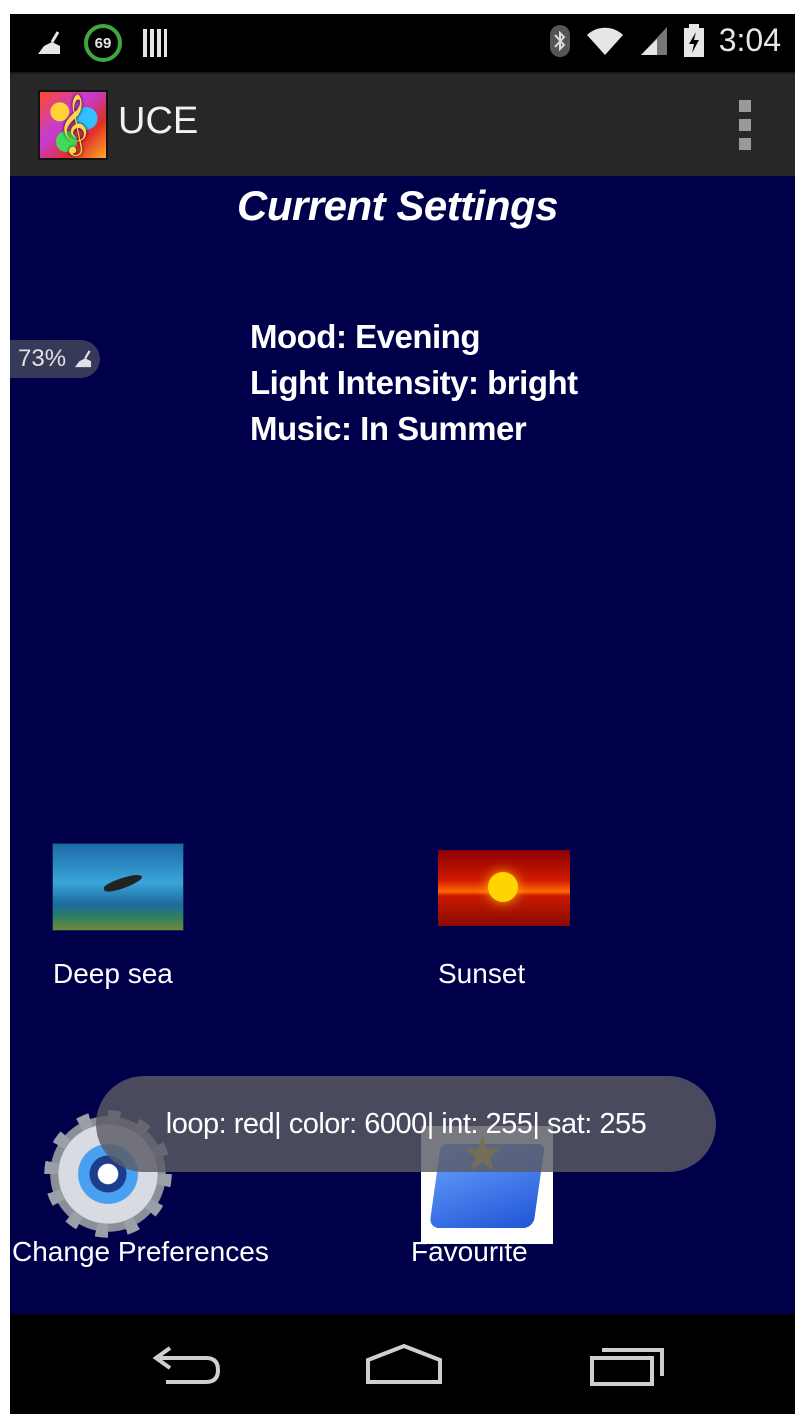  I want to click on battery-percent: 73%, so click(42, 358).